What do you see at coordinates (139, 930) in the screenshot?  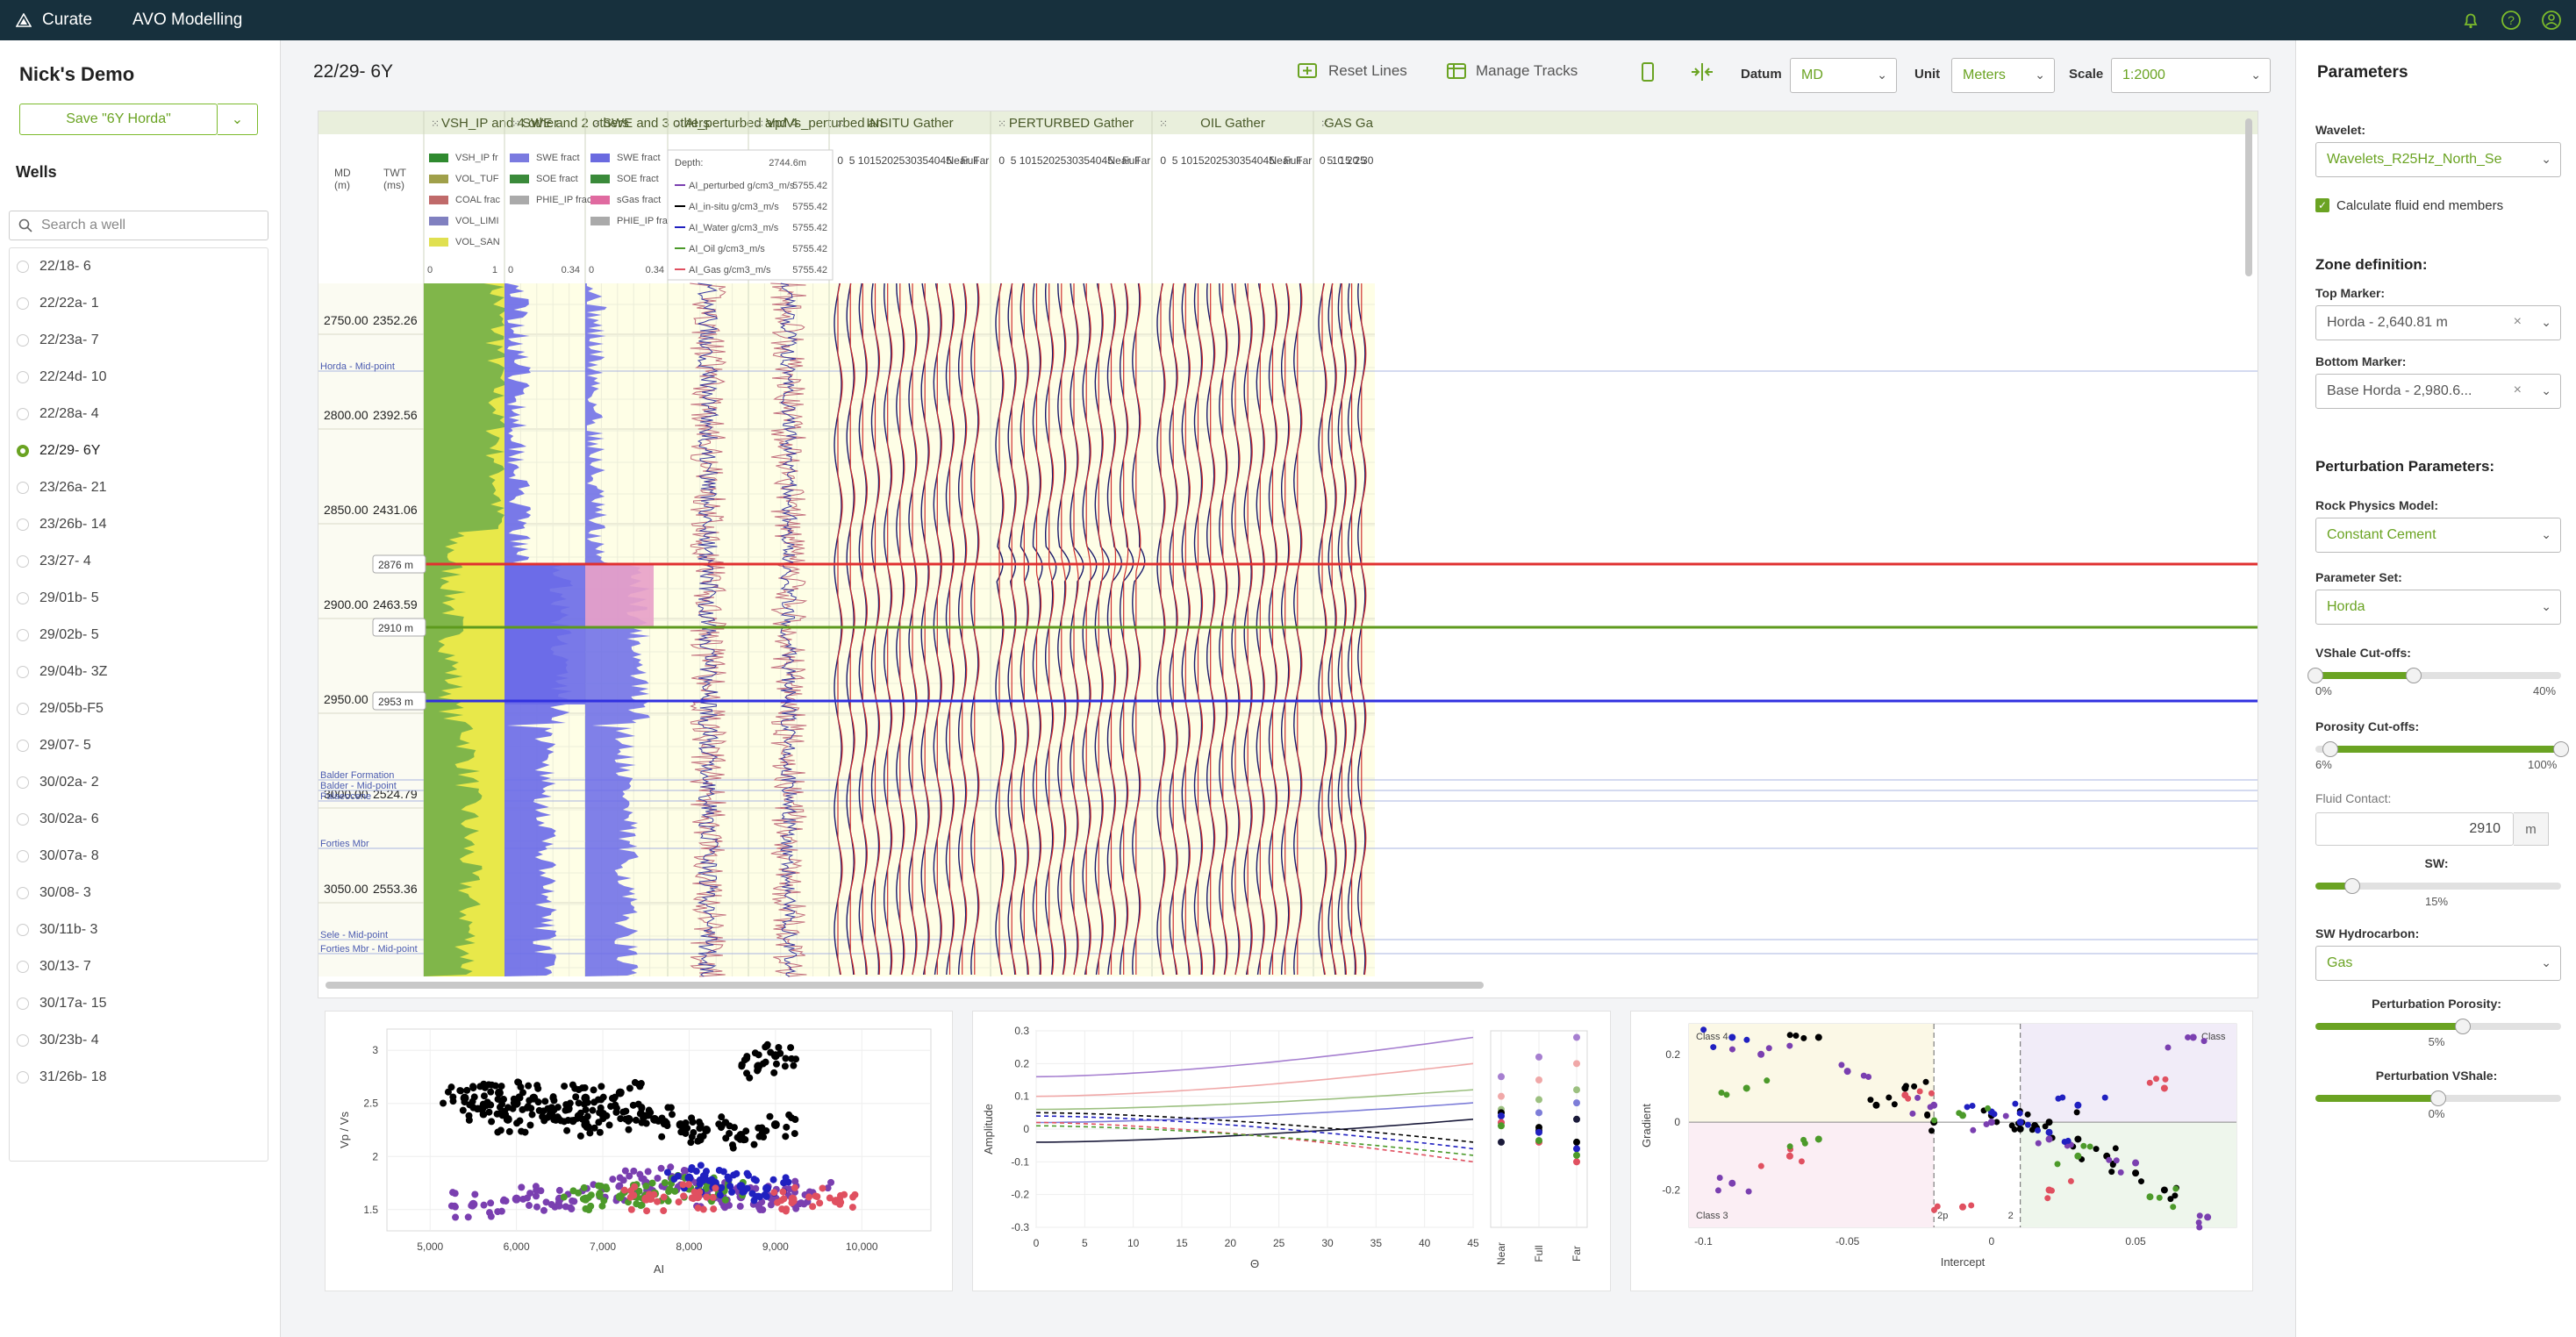 I see `well-item: 30/11b- 3` at bounding box center [139, 930].